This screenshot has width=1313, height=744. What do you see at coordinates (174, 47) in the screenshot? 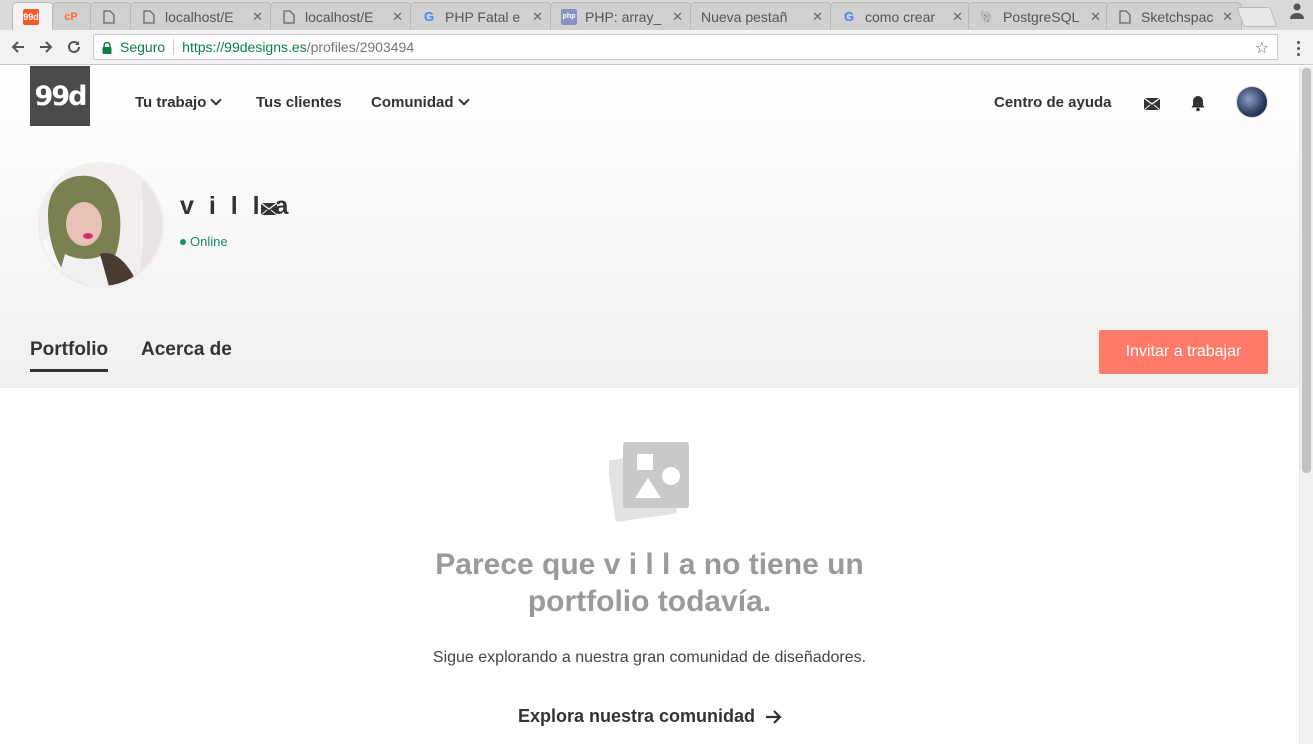
I see `divider` at bounding box center [174, 47].